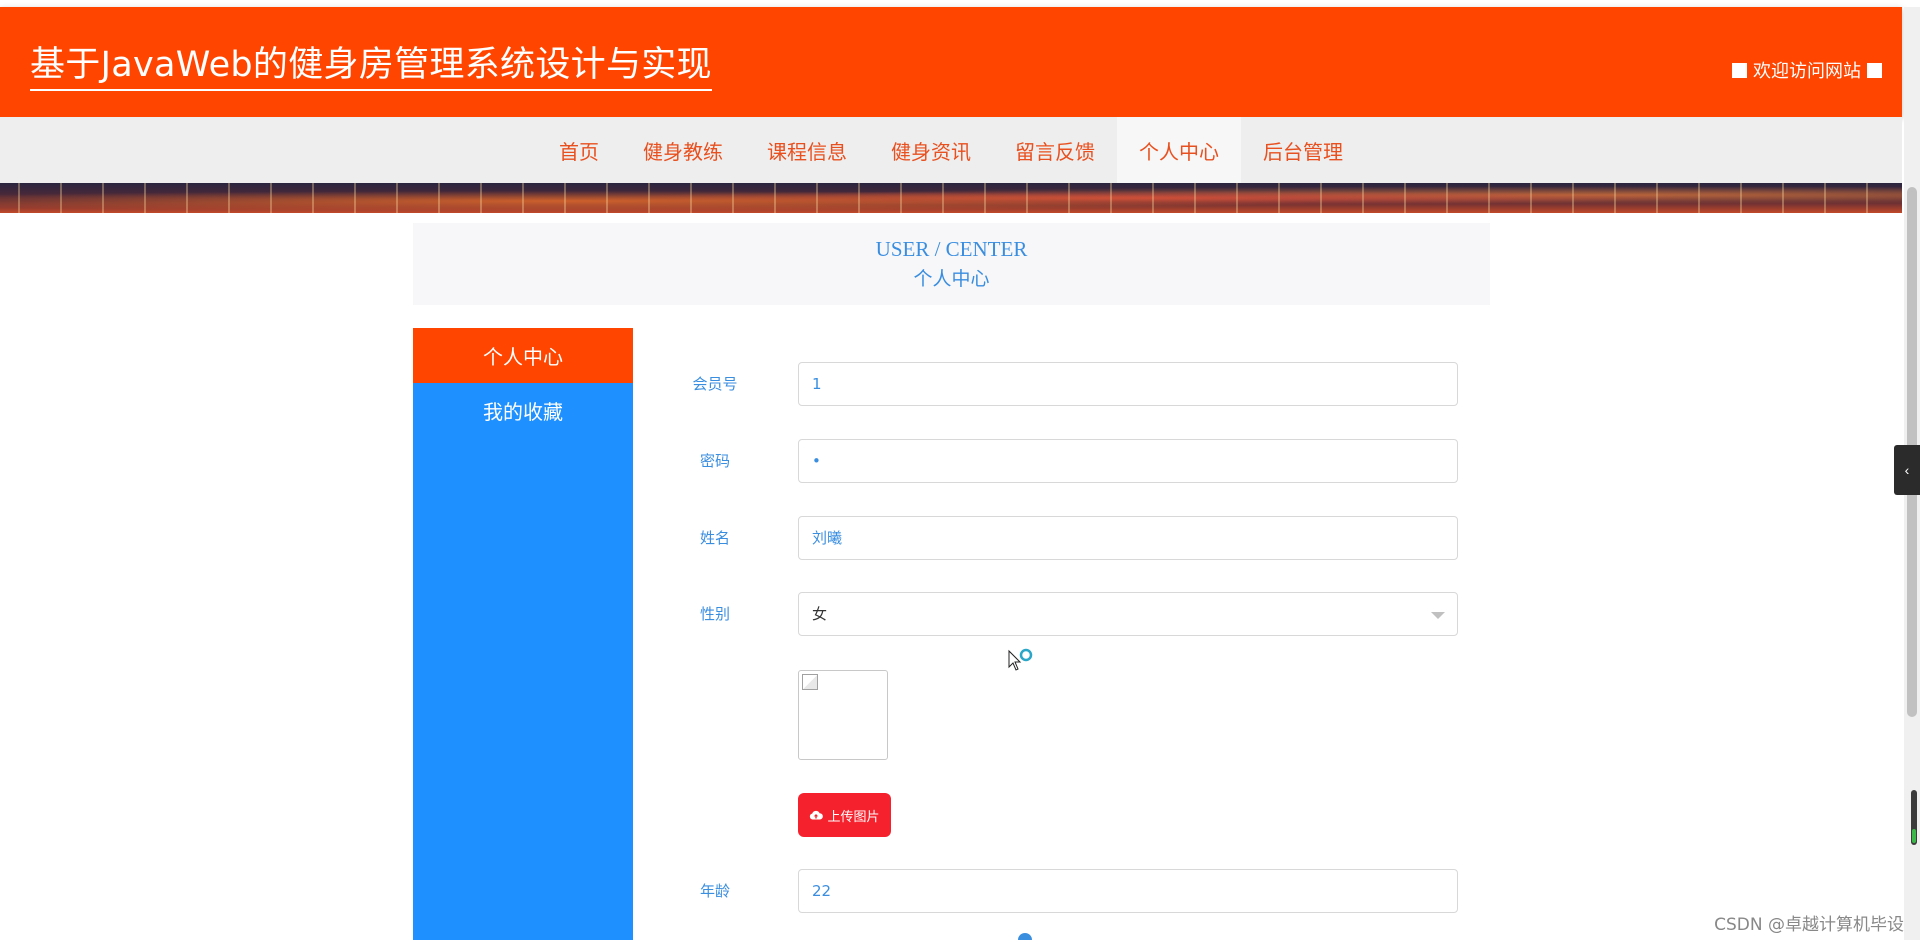  Describe the element at coordinates (843, 715) in the screenshot. I see `avatar-preview` at that location.